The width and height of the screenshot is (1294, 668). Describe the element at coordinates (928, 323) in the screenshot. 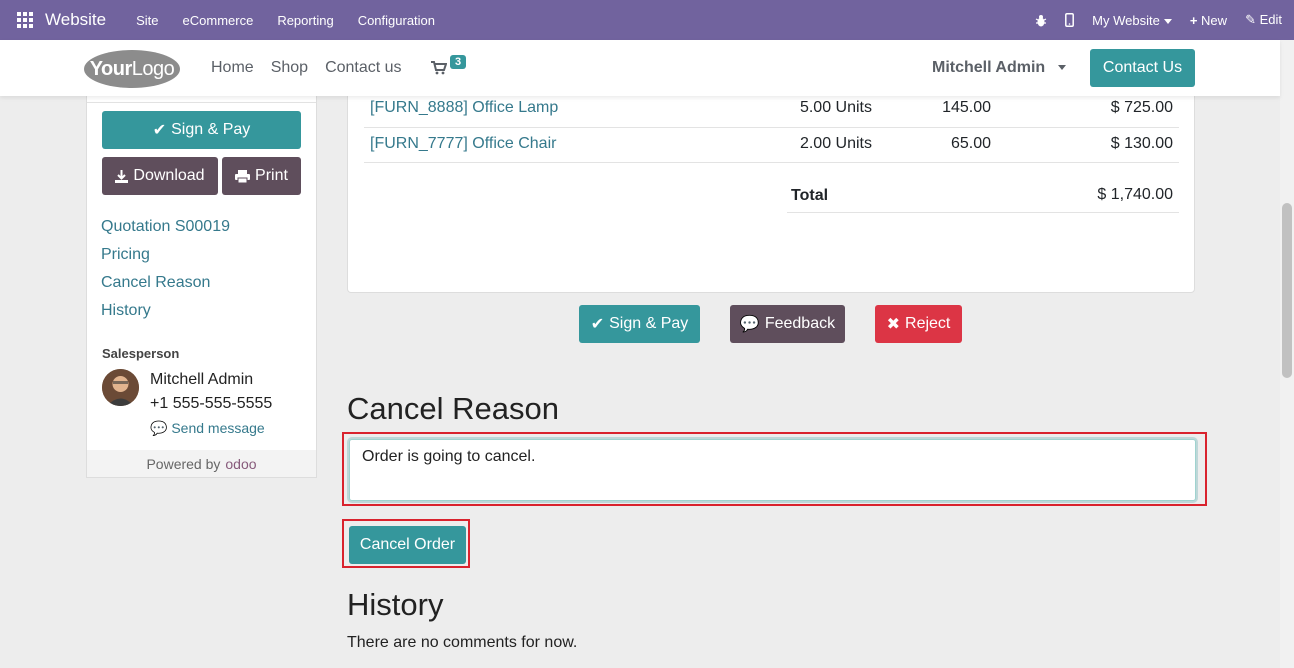

I see `reject-label: Reject` at that location.